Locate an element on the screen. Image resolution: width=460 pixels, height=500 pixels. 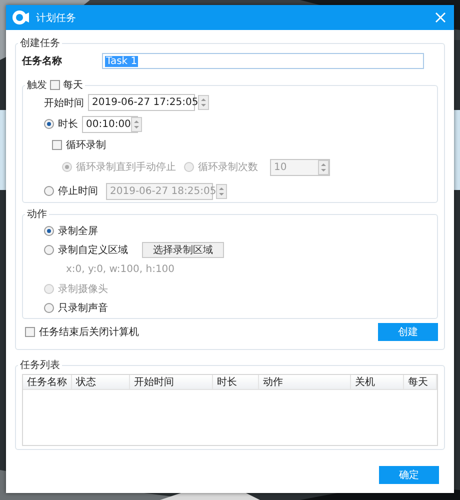
select-area-button: 选择录制区域 is located at coordinates (183, 250).